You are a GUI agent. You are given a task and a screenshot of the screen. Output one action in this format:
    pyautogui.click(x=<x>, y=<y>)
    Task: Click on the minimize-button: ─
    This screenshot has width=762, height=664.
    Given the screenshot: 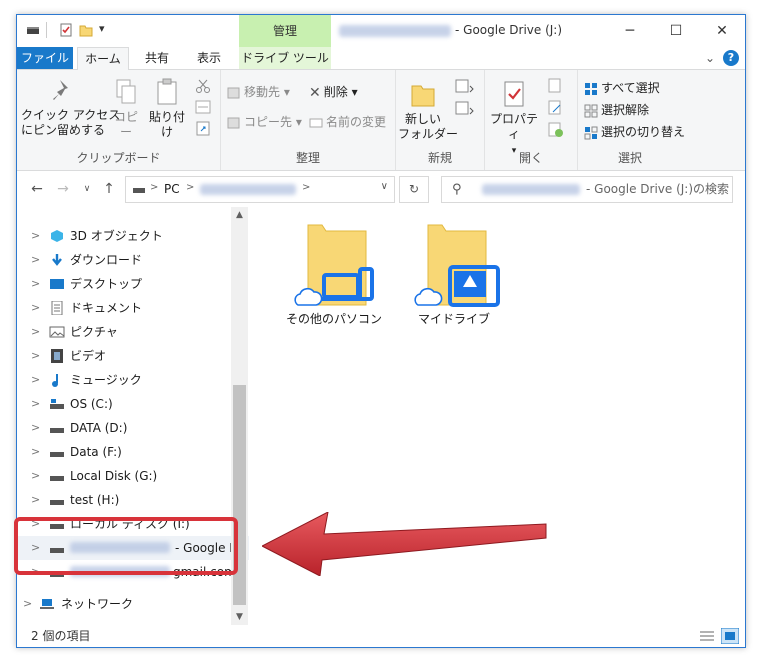 What is the action you would take?
    pyautogui.click(x=630, y=31)
    